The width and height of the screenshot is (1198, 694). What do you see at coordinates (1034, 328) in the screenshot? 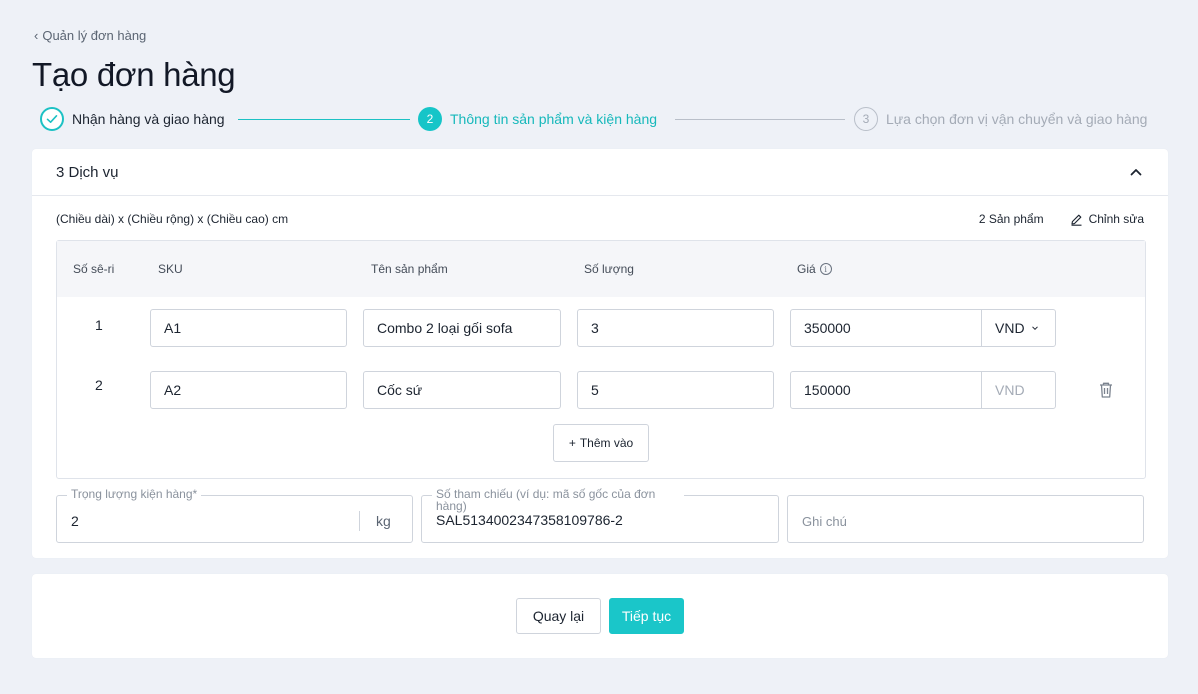
I see `chevron-down-icon` at bounding box center [1034, 328].